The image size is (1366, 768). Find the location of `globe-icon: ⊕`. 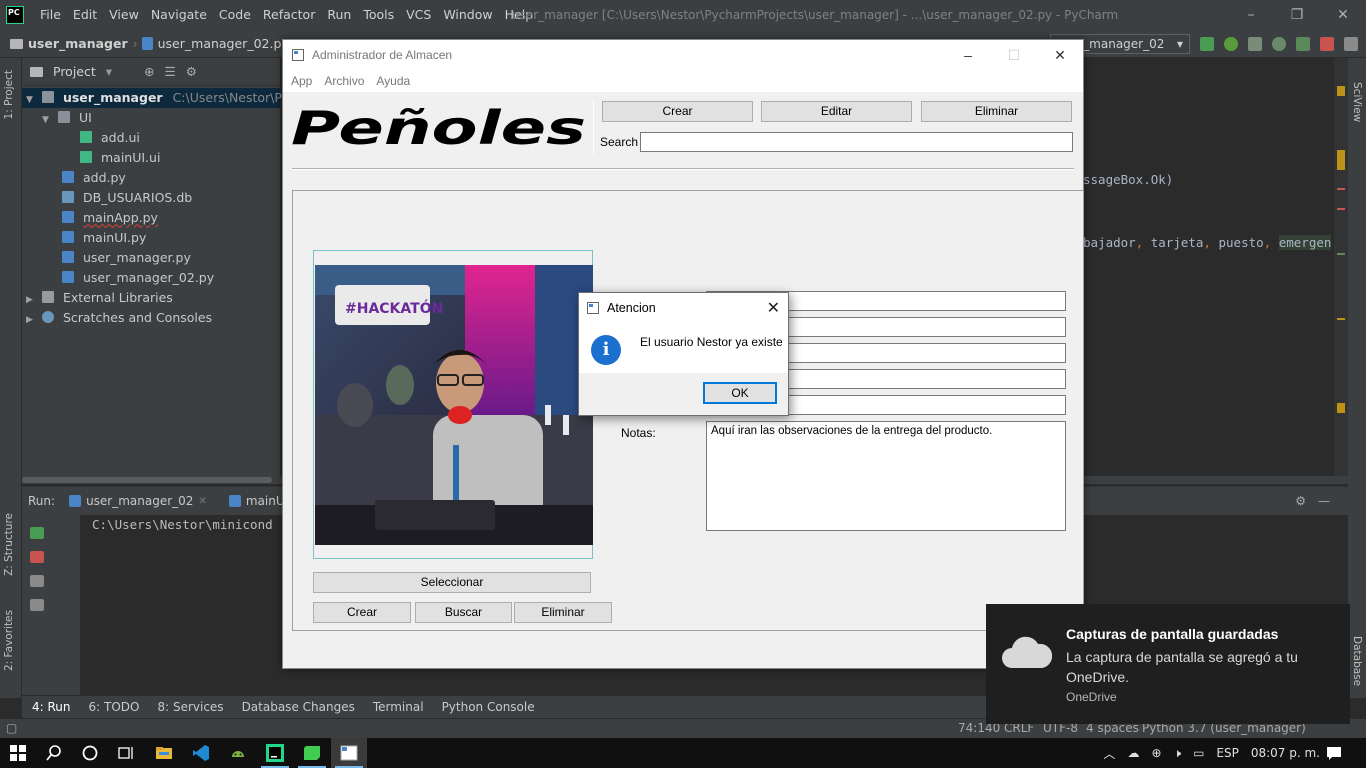

globe-icon: ⊕ is located at coordinates (1156, 753).